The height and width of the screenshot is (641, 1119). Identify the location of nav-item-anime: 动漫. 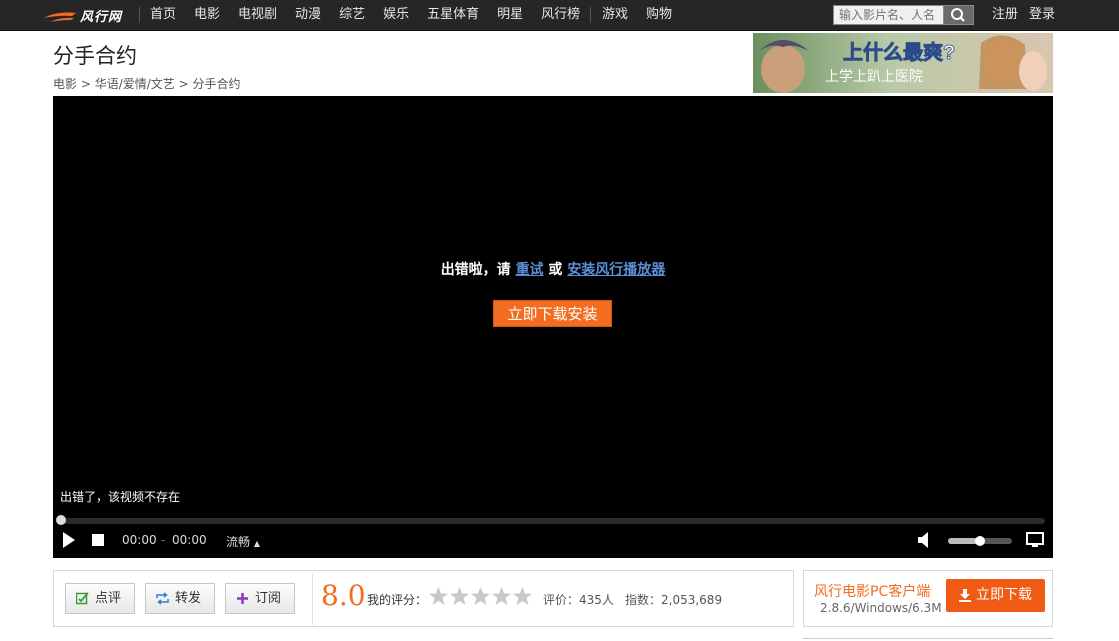
(308, 15).